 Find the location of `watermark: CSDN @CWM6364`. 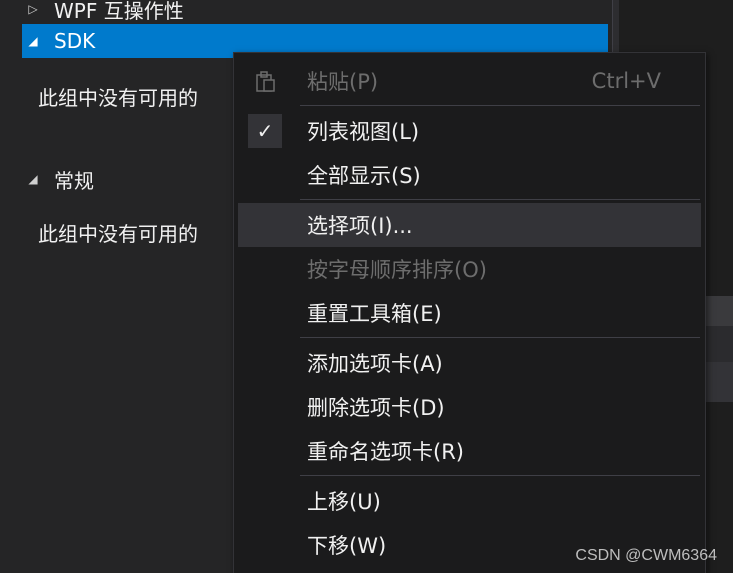

watermark: CSDN @CWM6364 is located at coordinates (646, 555).